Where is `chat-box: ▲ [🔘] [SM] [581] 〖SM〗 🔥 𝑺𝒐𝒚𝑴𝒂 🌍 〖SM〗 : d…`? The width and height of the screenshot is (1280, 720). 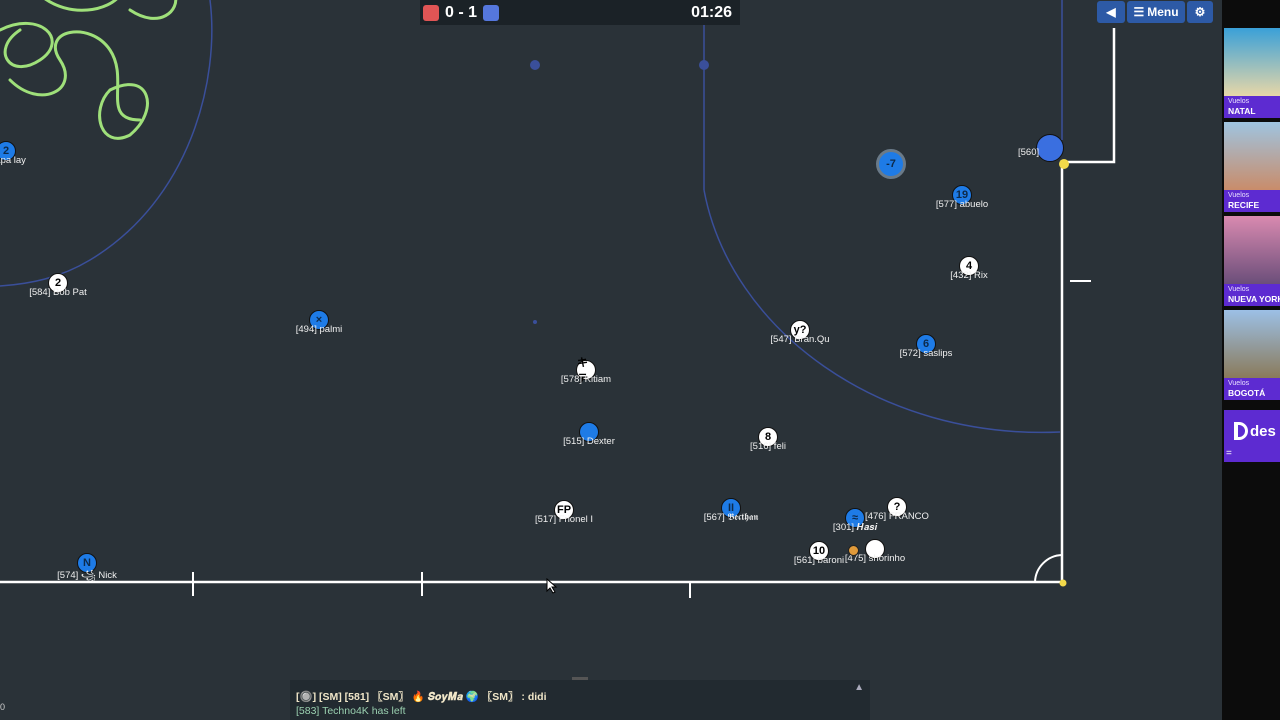
chat-box: ▲ [🔘] [SM] [581] 〖SM〗 🔥 𝑺𝒐𝒚𝑴𝒂 🌍 〖SM〗 : d… is located at coordinates (580, 698).